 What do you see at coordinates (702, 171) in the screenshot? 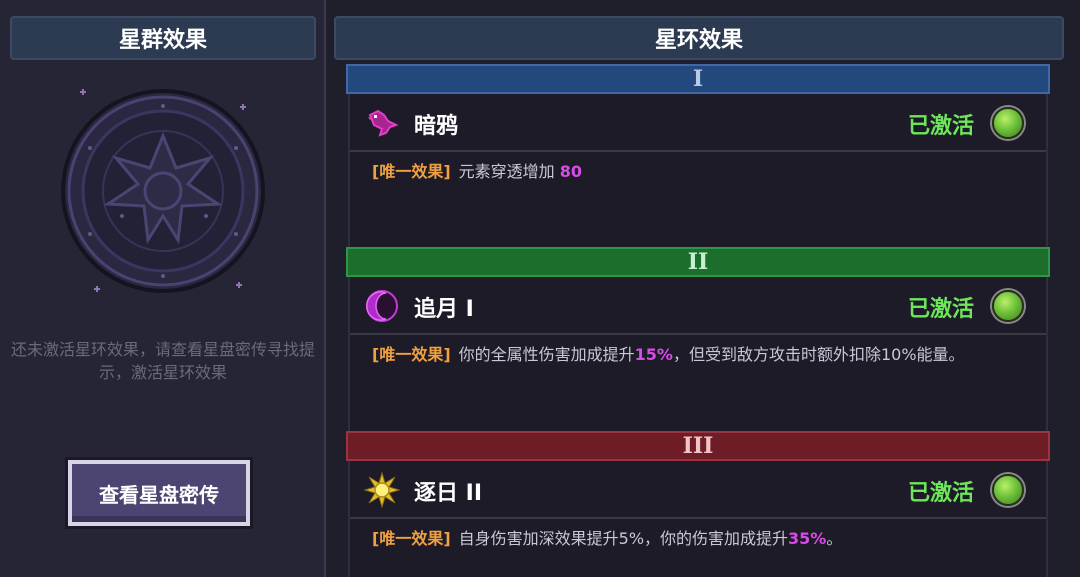
I see `effect-description: [唯一效果] 元素穿透增加 80` at bounding box center [702, 171].